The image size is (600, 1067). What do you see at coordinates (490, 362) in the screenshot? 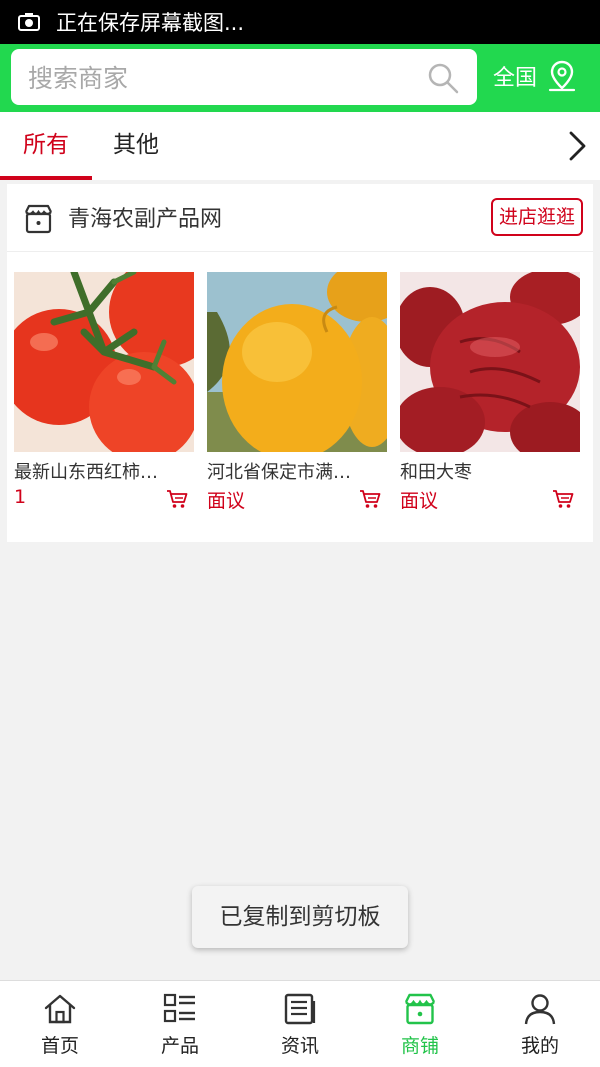
I see `product-image-jujube` at bounding box center [490, 362].